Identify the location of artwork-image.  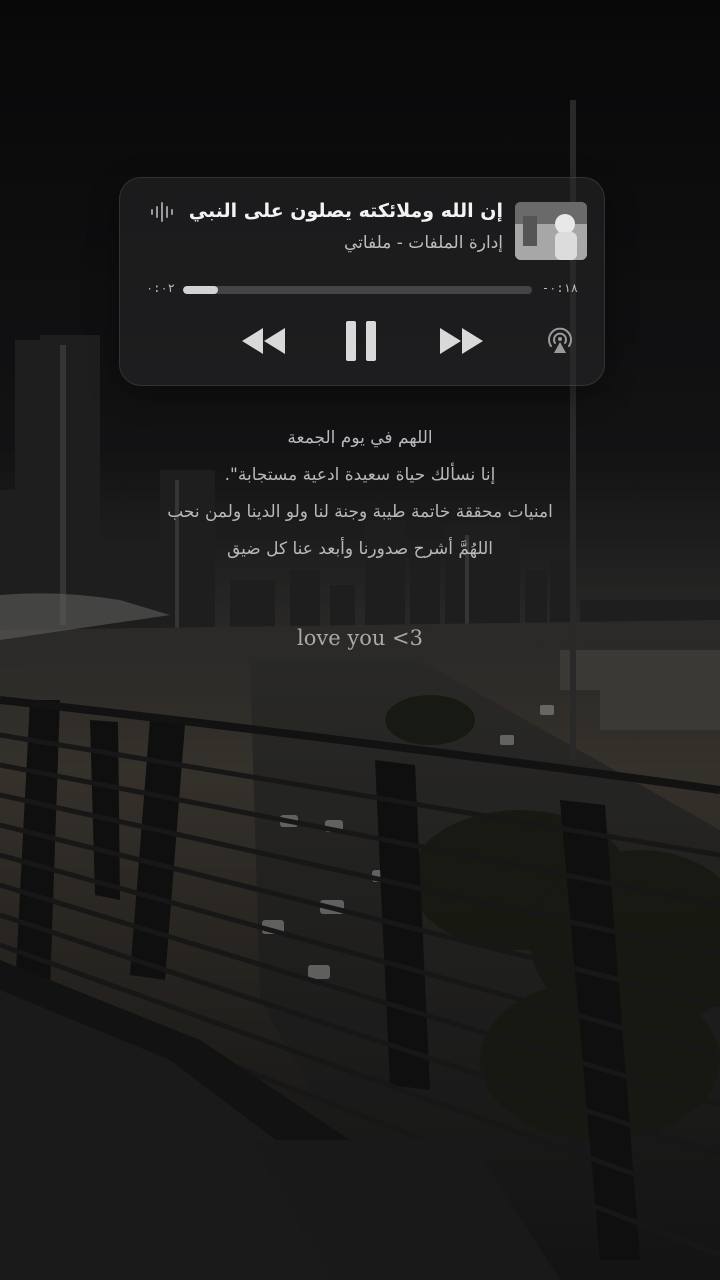
(551, 231).